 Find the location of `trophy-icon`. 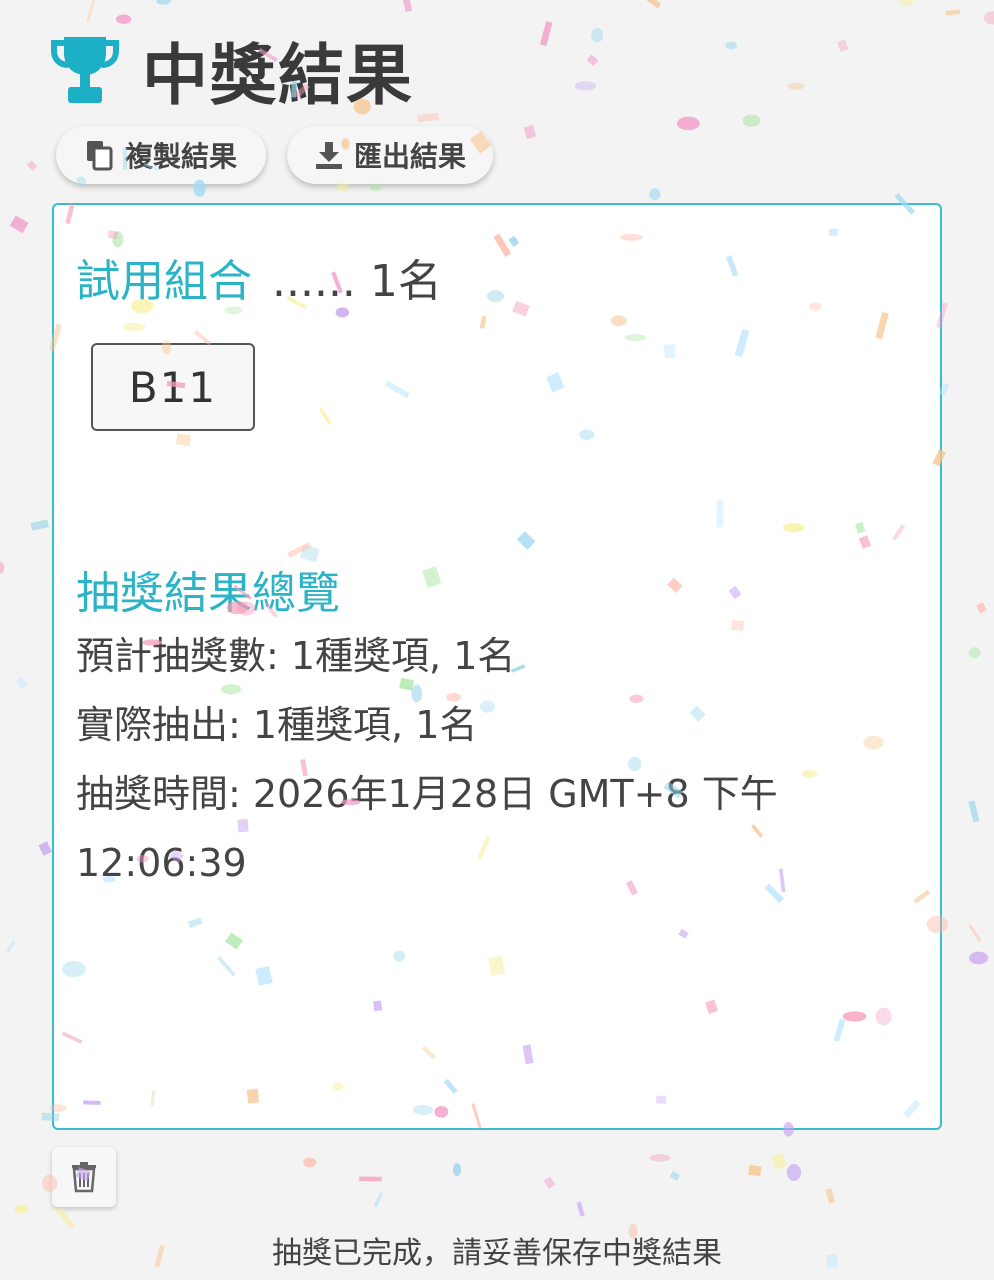

trophy-icon is located at coordinates (85, 70).